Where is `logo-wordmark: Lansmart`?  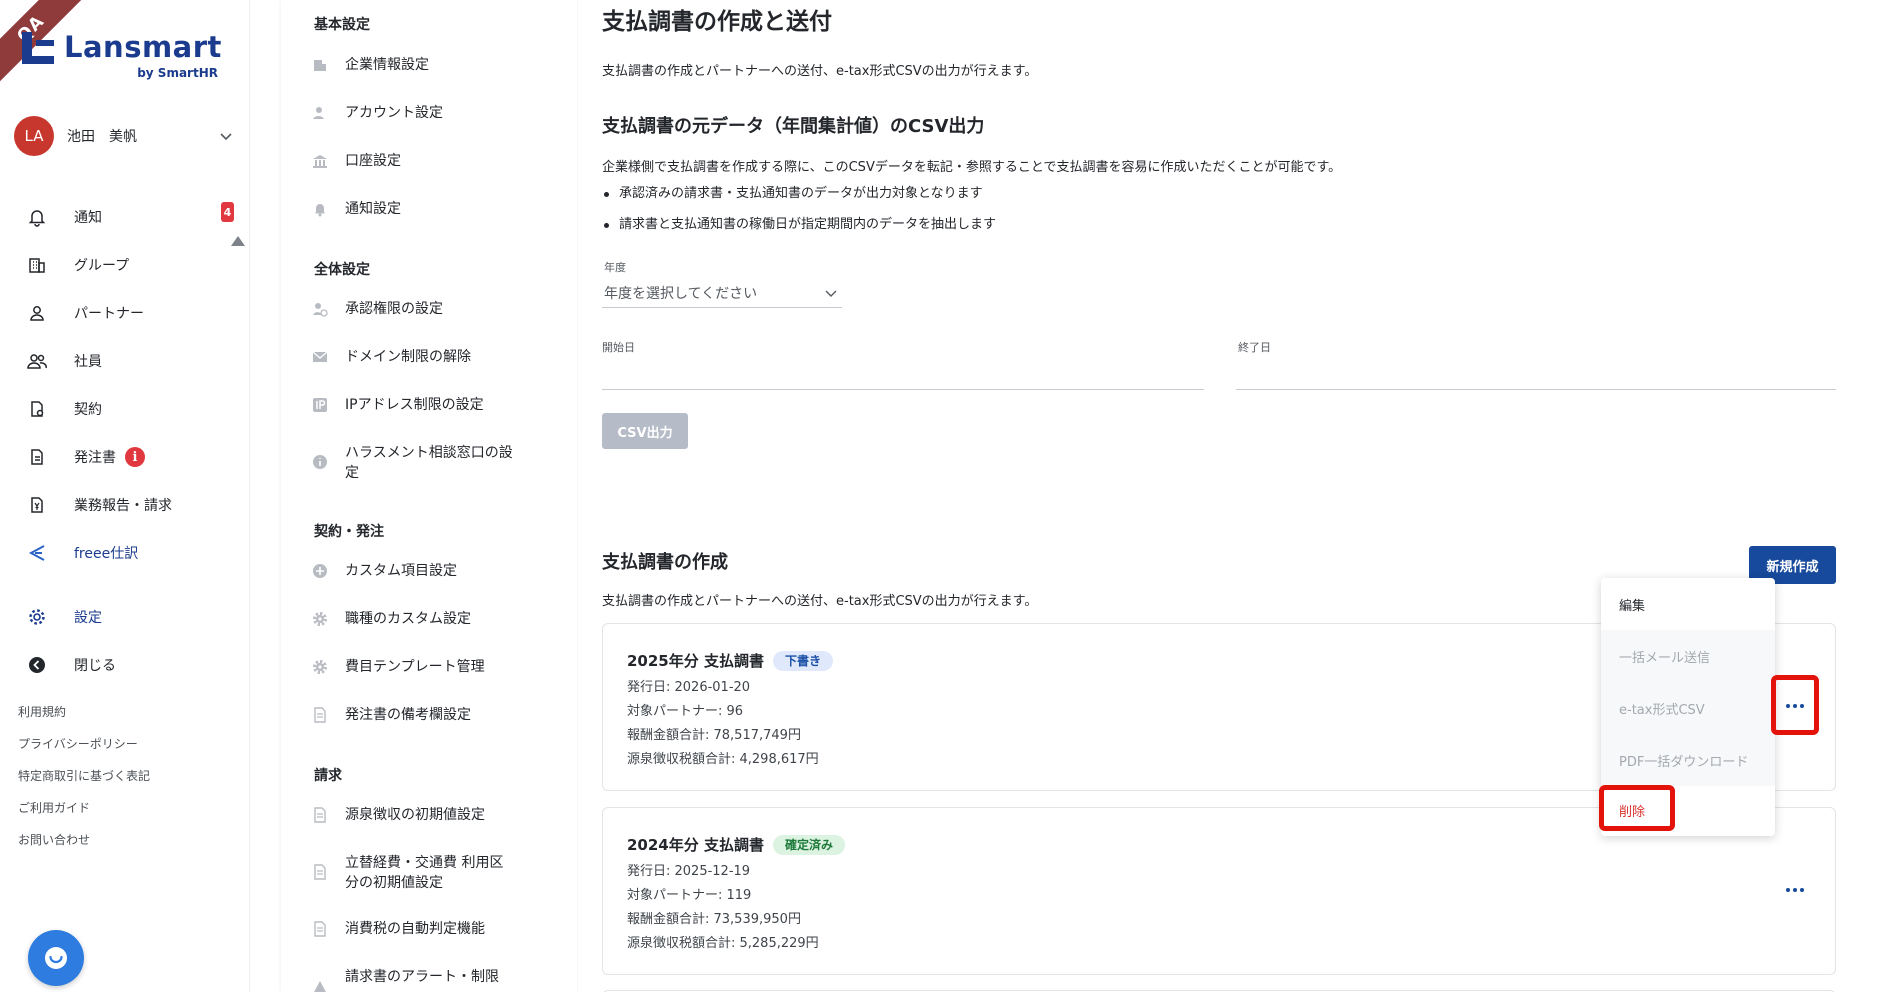 logo-wordmark: Lansmart is located at coordinates (143, 47).